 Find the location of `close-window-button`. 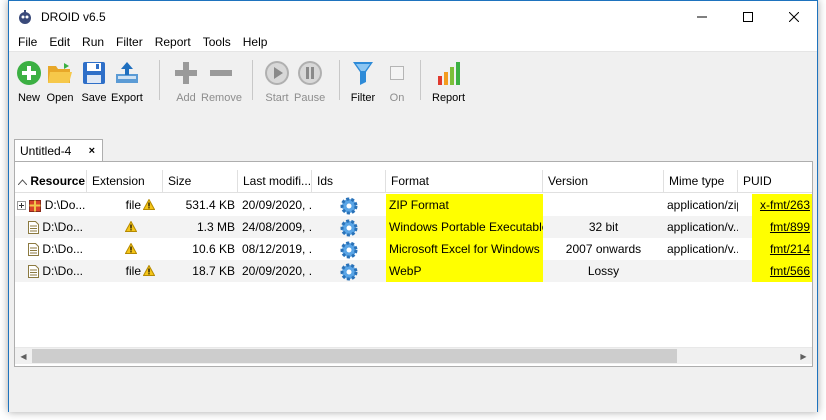

close-window-button is located at coordinates (794, 16).